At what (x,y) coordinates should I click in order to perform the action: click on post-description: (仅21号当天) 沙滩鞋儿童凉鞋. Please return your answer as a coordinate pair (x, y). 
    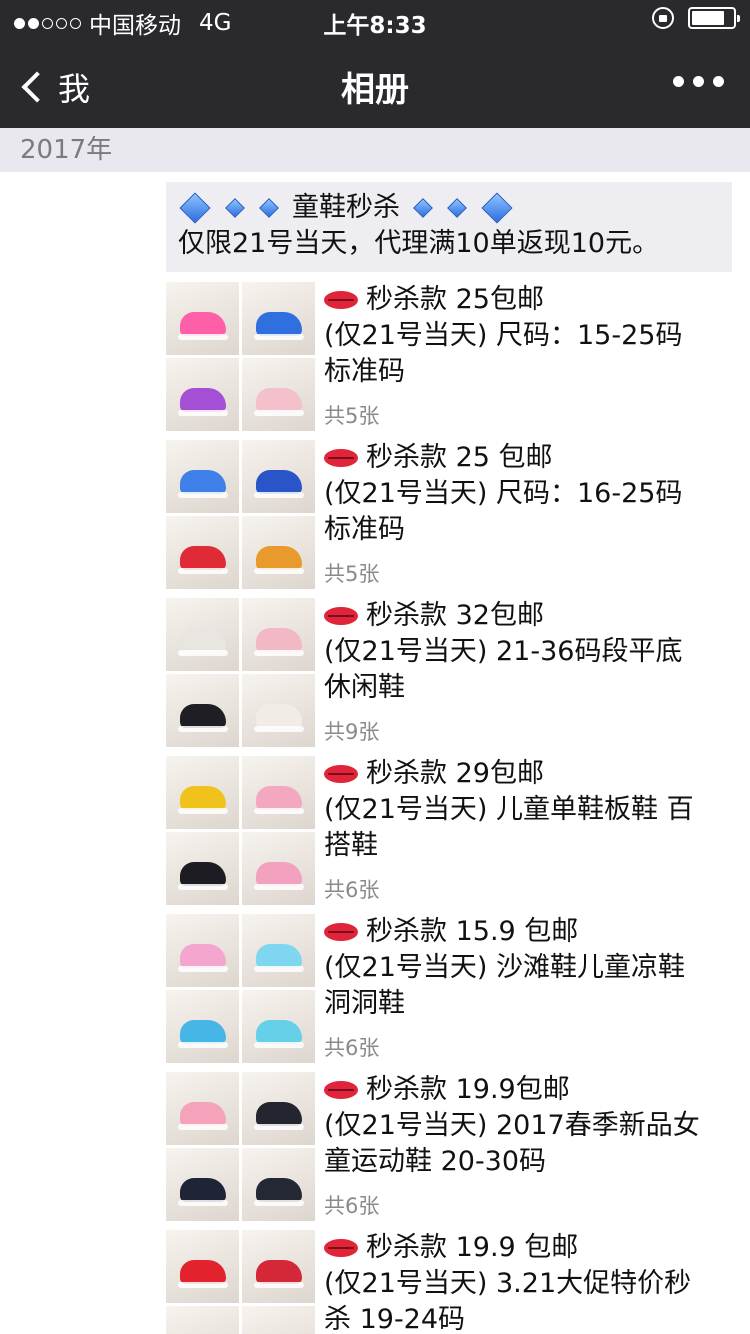
    Looking at the image, I should click on (505, 967).